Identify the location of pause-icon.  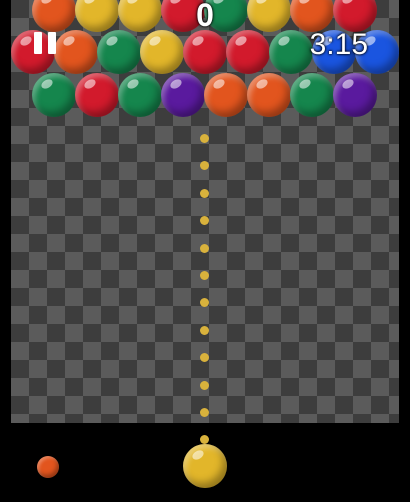
(38, 43).